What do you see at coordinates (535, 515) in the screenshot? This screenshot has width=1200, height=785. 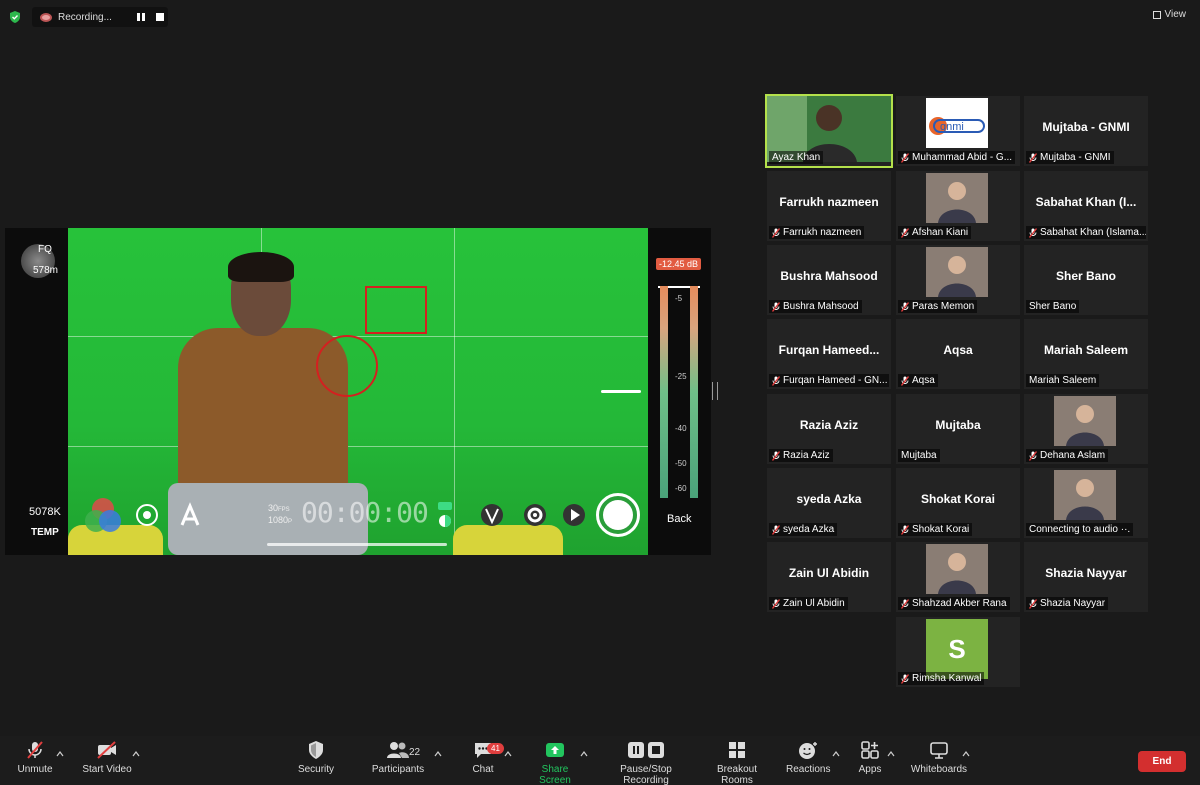 I see `settings-gear-icon` at bounding box center [535, 515].